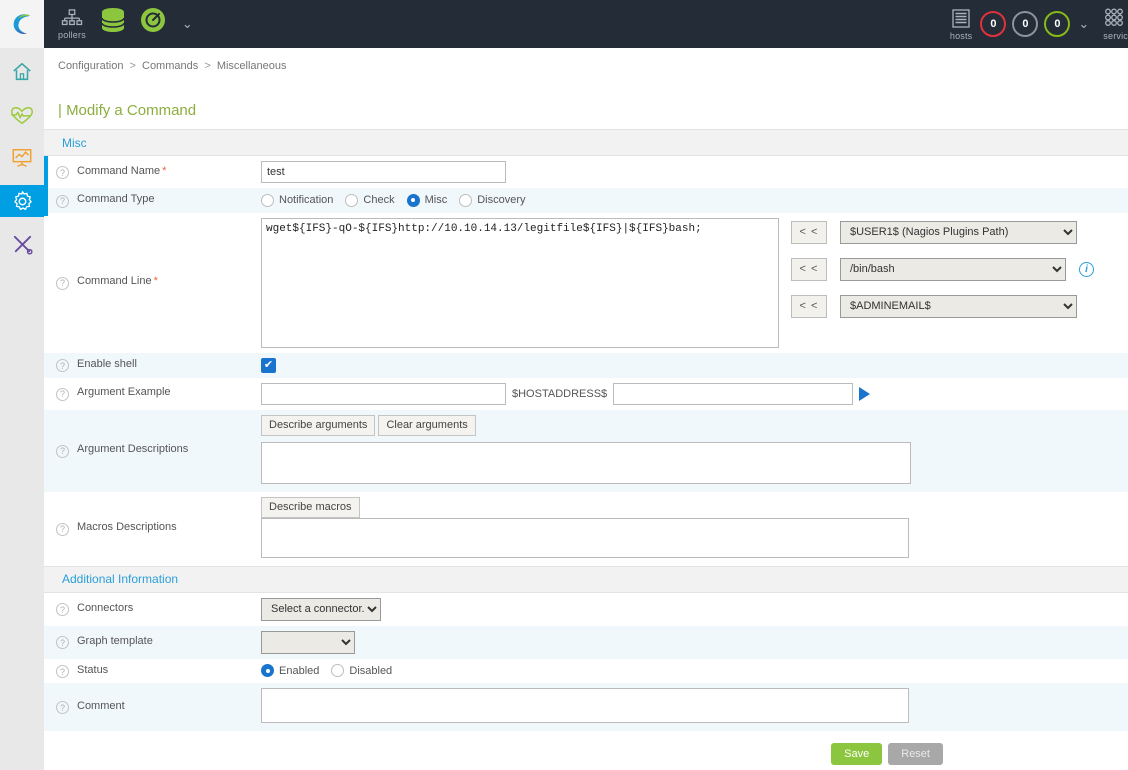  Describe the element at coordinates (187, 24) in the screenshot. I see `chevron-down-icon: ⌄` at that location.